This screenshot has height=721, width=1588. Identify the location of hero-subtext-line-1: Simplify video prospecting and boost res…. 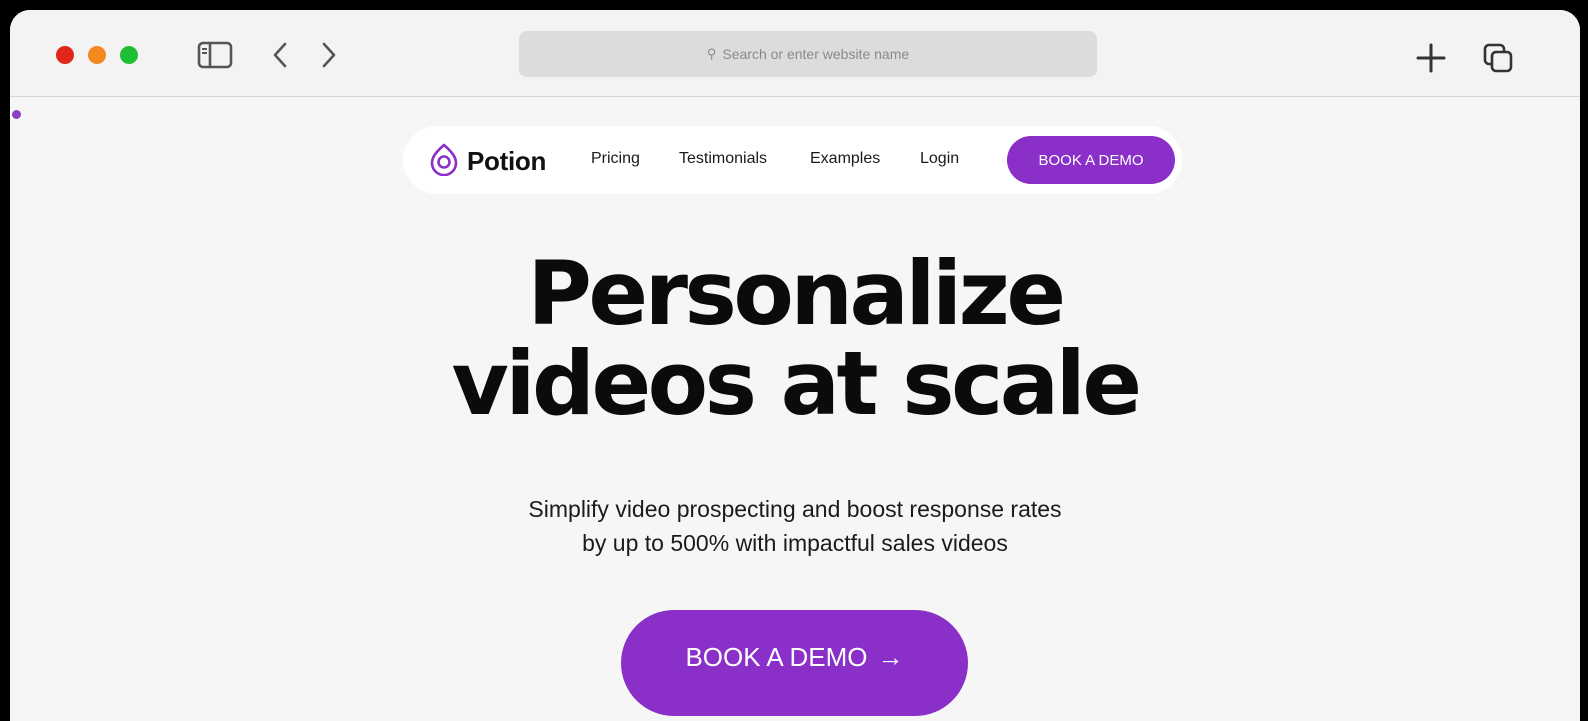
(795, 509).